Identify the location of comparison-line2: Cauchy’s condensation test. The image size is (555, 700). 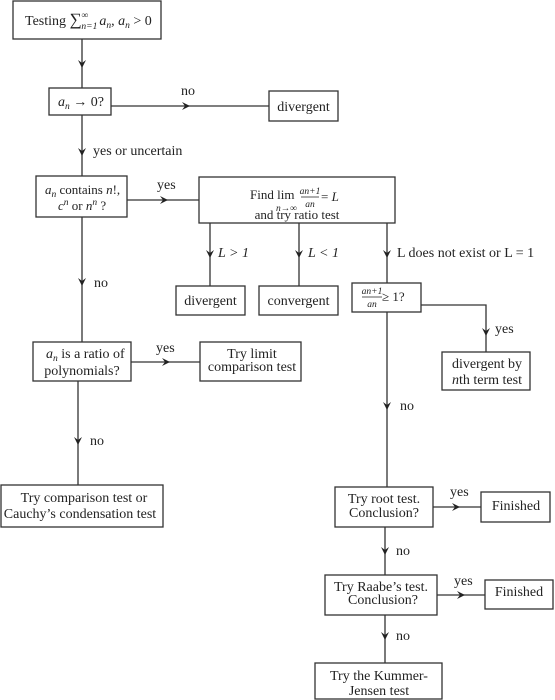
(80, 514).